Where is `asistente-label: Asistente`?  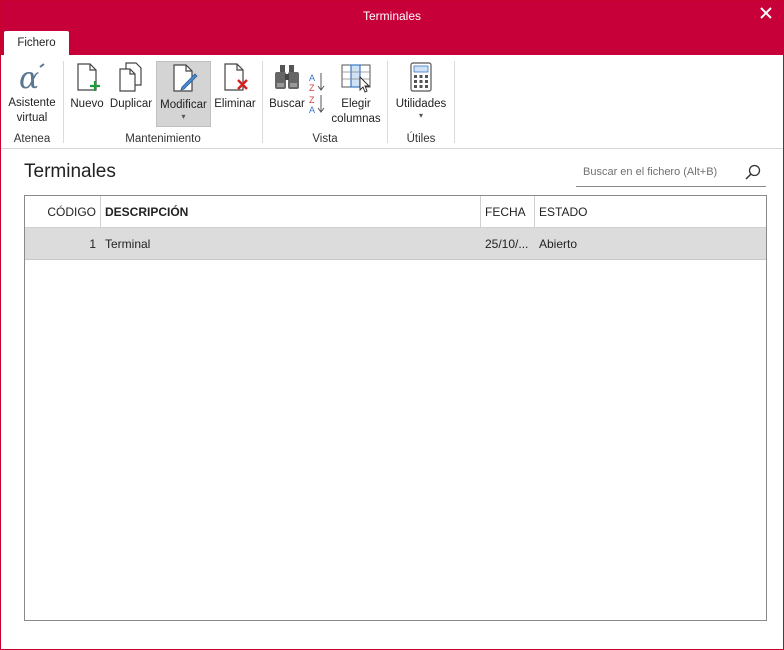 asistente-label: Asistente is located at coordinates (32, 103).